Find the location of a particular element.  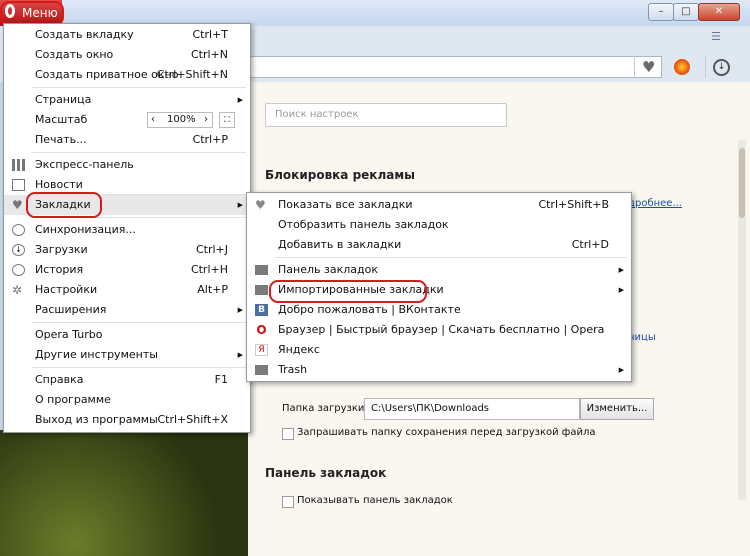

background-image is located at coordinates (124, 493).